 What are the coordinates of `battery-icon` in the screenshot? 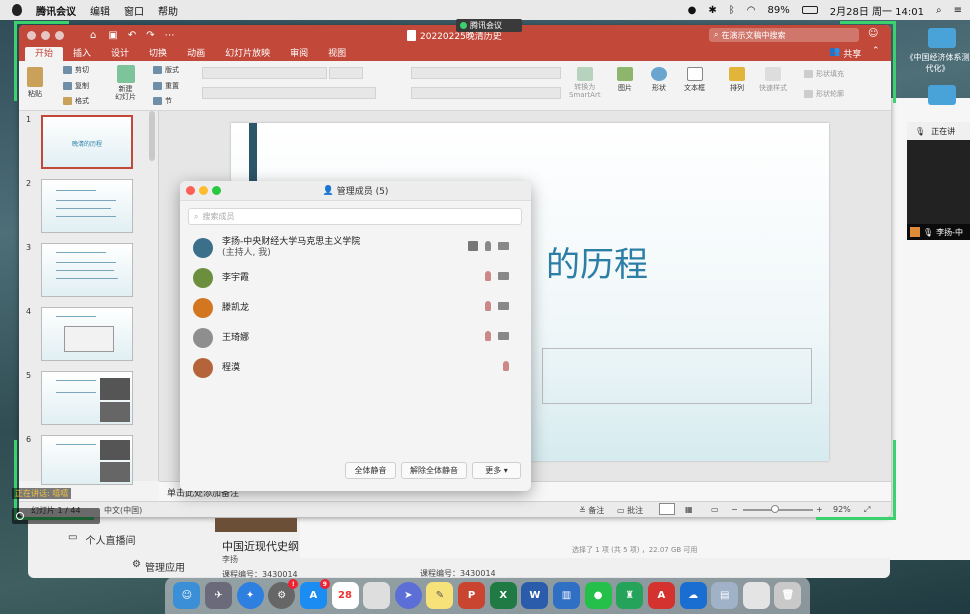 It's located at (809, 10).